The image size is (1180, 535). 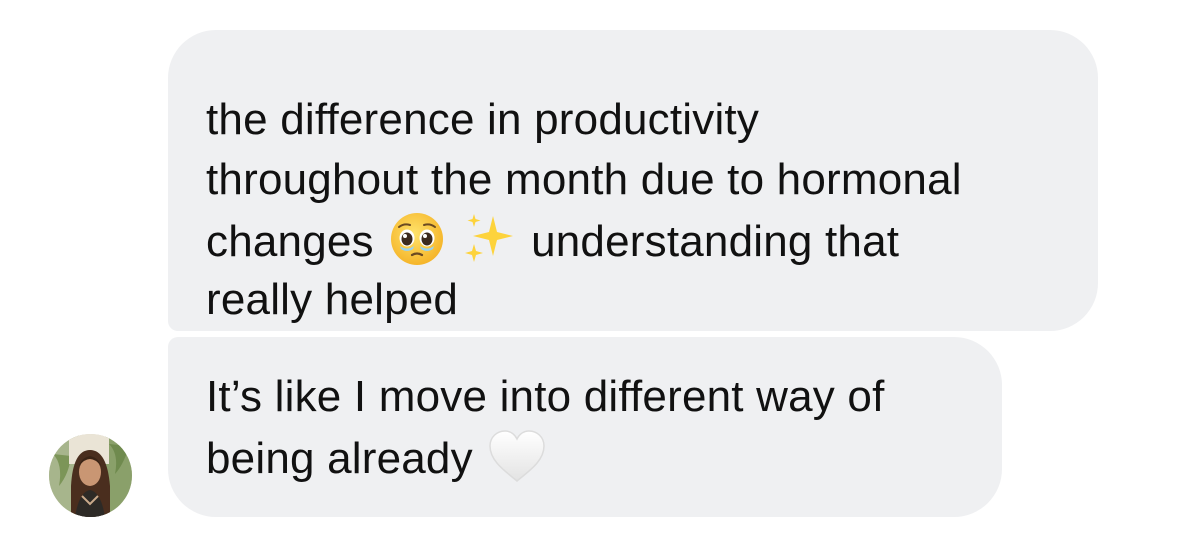 I want to click on message-line: really helped, so click(x=332, y=299).